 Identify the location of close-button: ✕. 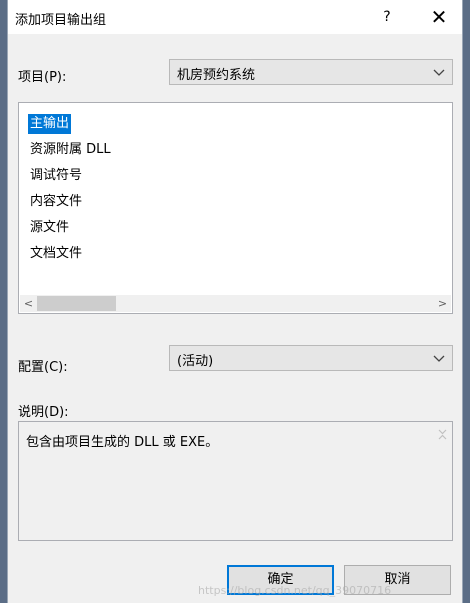
(439, 17).